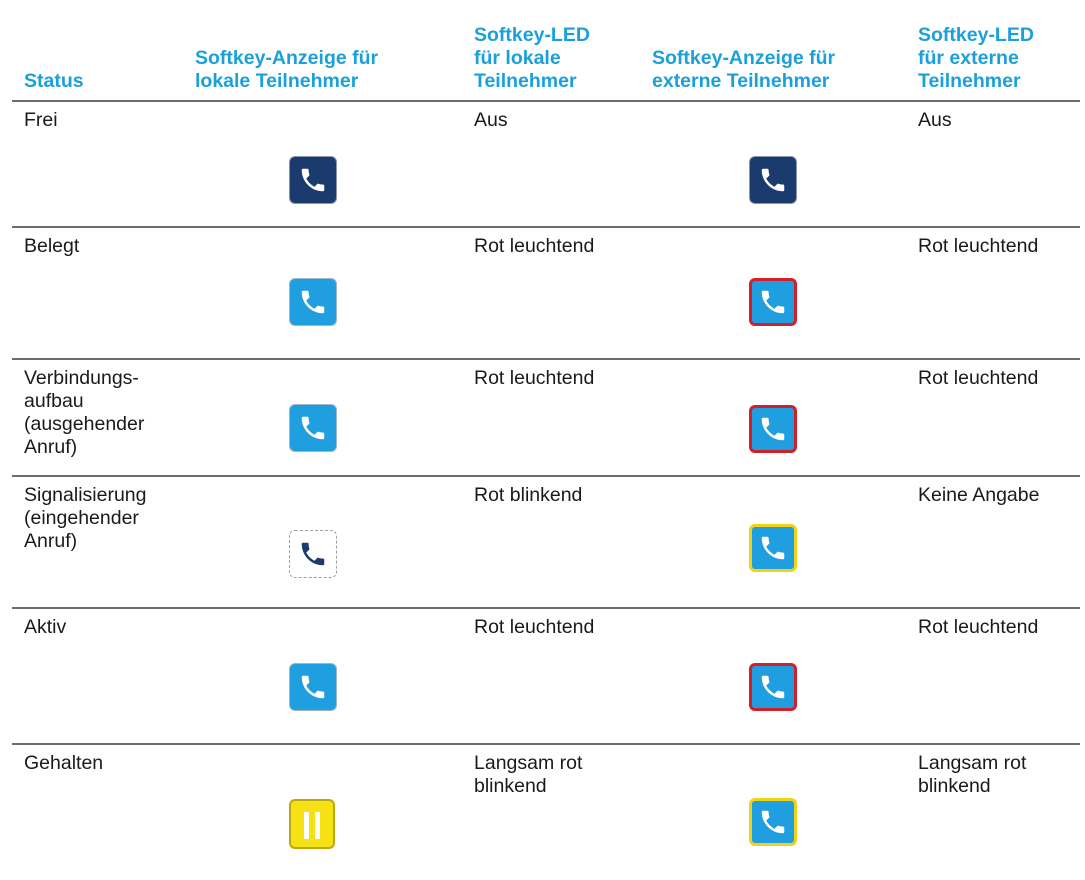 Image resolution: width=1085 pixels, height=880 pixels. Describe the element at coordinates (64, 763) in the screenshot. I see `status-cell: Gehalten` at that location.